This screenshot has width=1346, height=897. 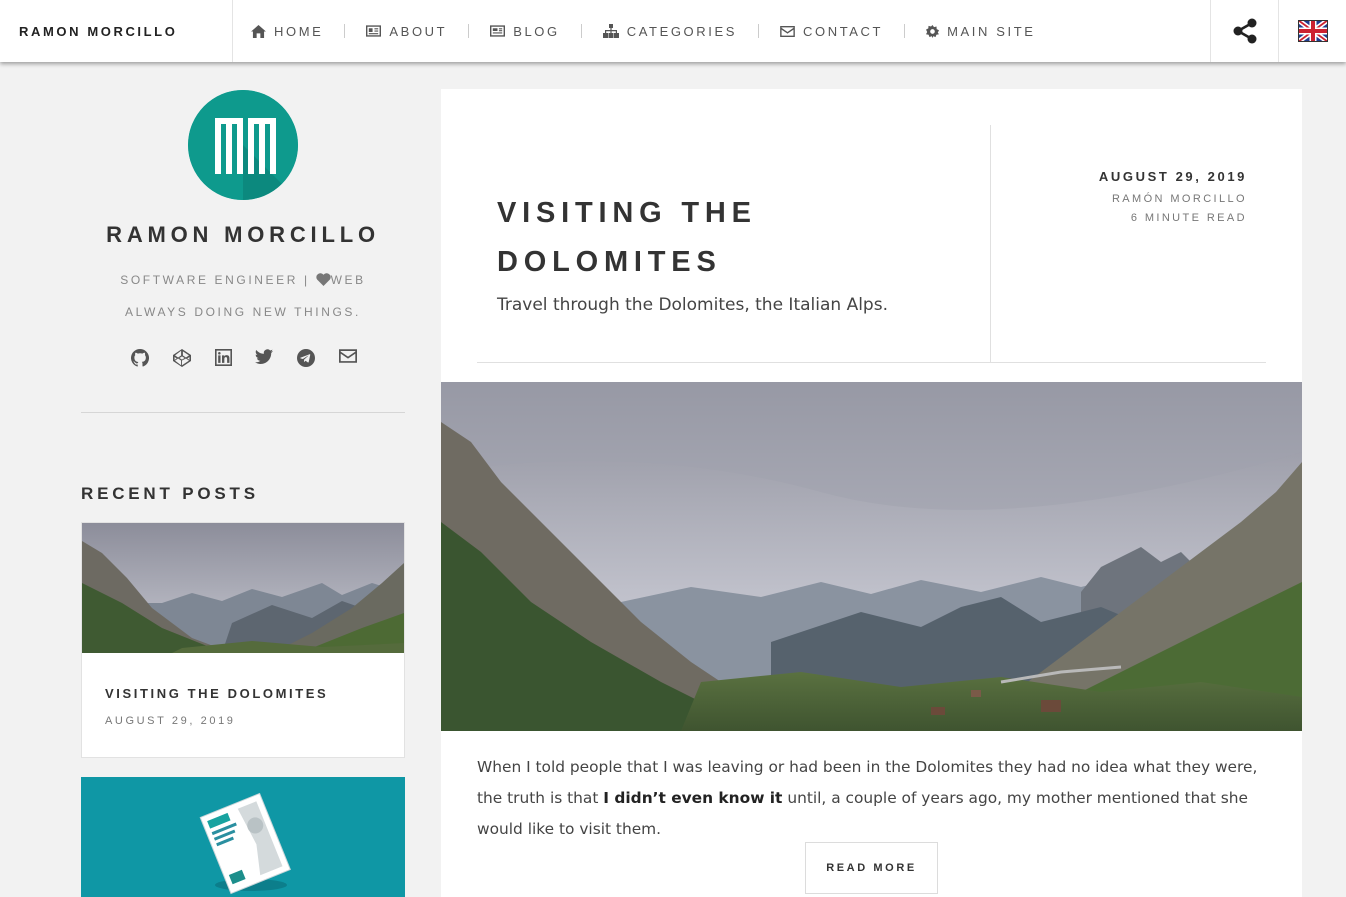 I want to click on tagline-text: WEB, so click(x=348, y=280).